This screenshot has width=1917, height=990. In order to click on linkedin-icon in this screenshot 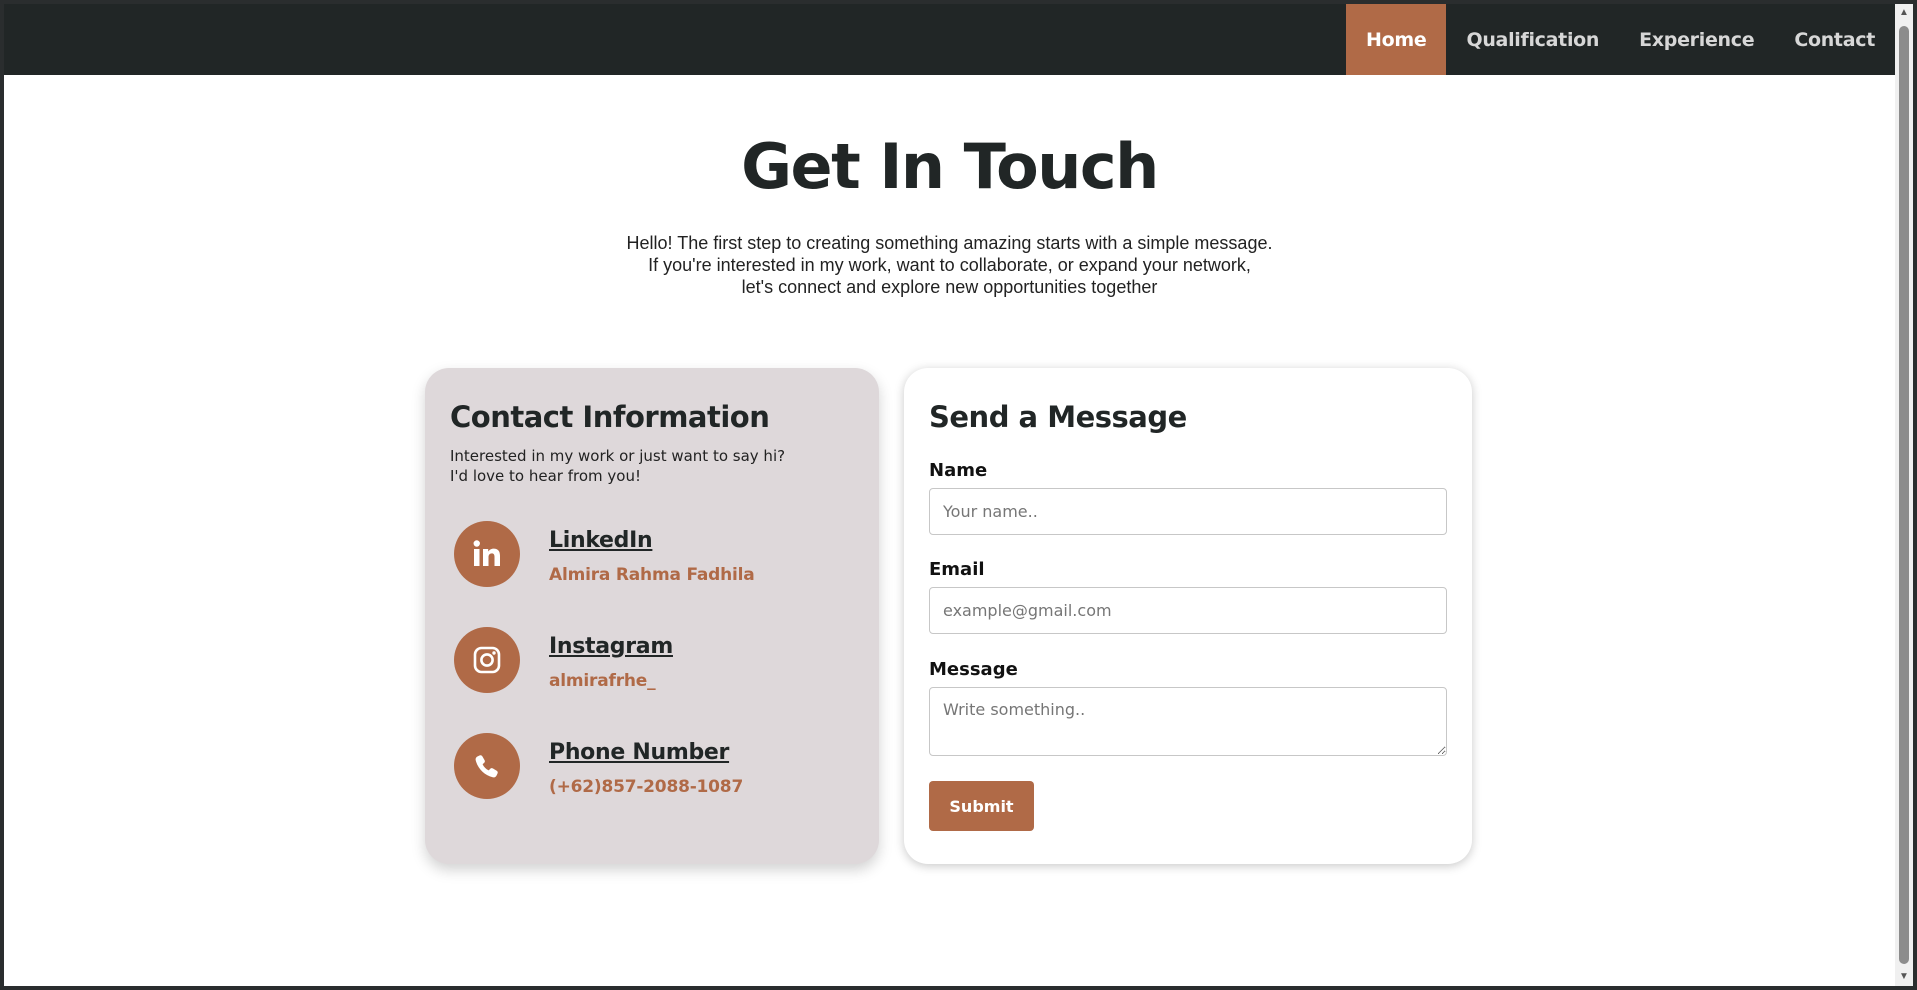, I will do `click(487, 554)`.